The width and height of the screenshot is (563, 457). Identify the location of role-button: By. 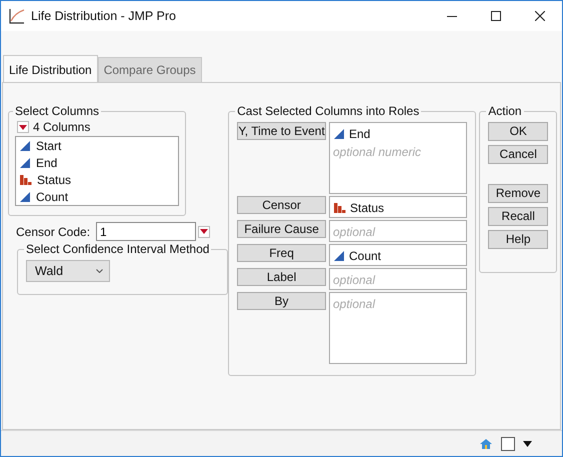
(281, 301).